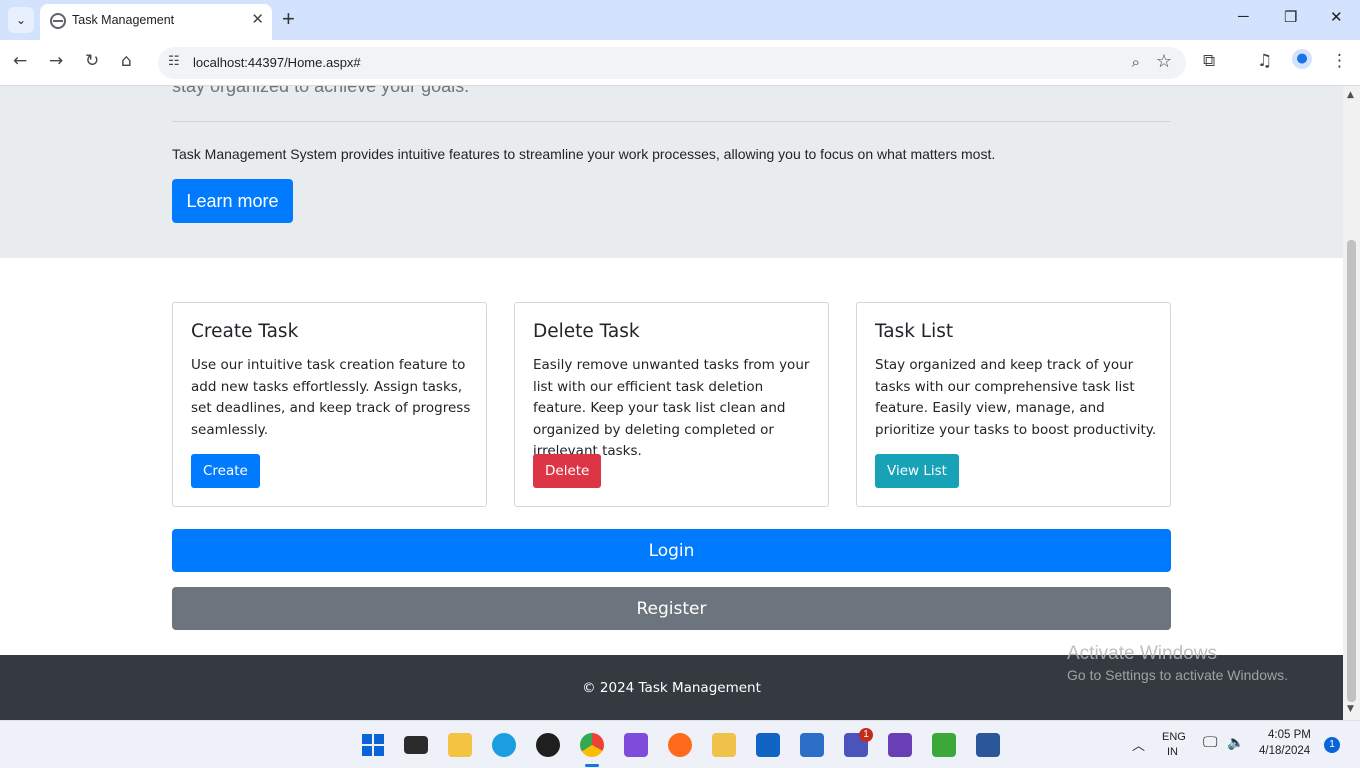 The image size is (1360, 768). What do you see at coordinates (1243, 16) in the screenshot?
I see `minimize-button: ─` at bounding box center [1243, 16].